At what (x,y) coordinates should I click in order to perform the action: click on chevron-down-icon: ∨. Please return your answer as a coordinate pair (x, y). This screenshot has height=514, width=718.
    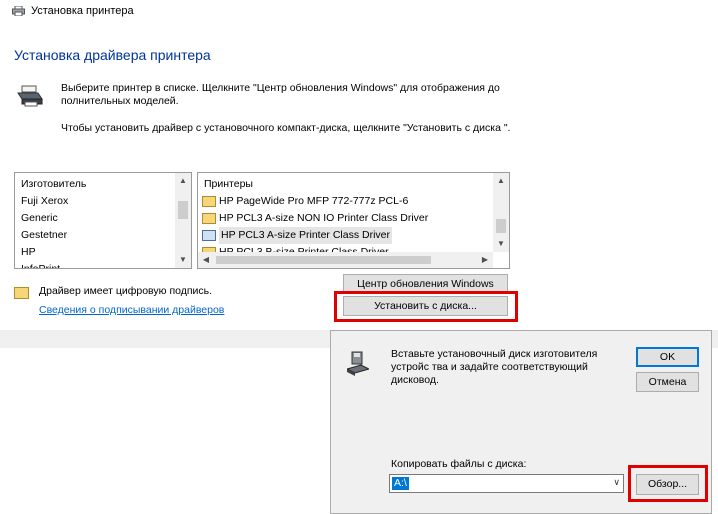
    Looking at the image, I should click on (616, 482).